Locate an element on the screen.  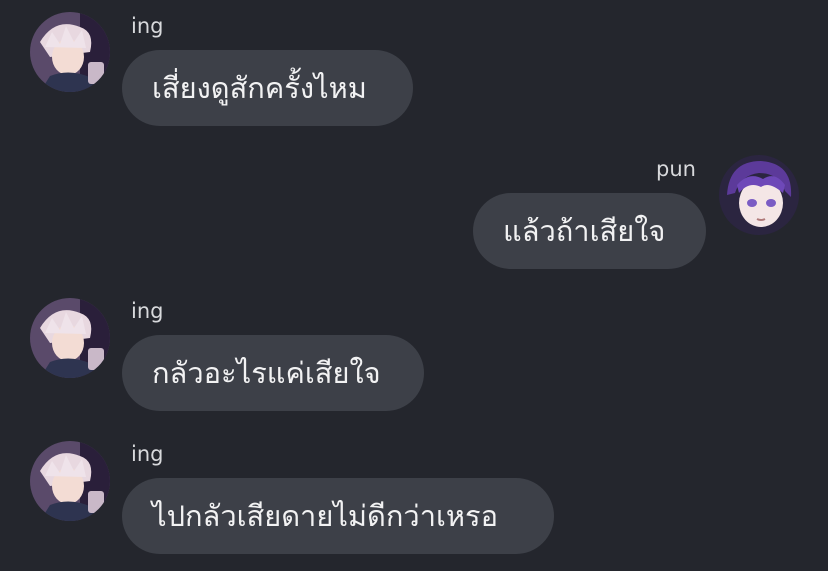
message-bubble: กลัวอะไรแค่เสียใจ is located at coordinates (273, 373).